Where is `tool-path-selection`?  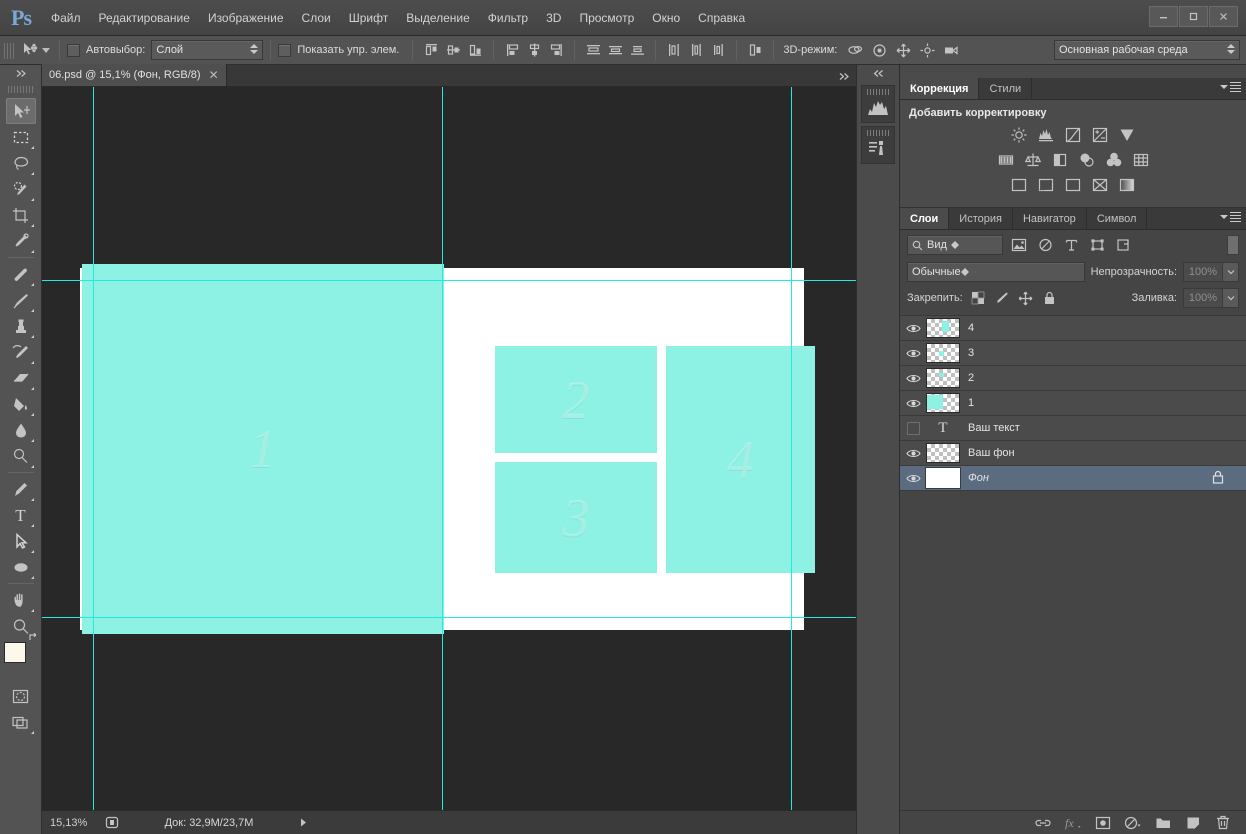
tool-path-selection is located at coordinates (21, 541).